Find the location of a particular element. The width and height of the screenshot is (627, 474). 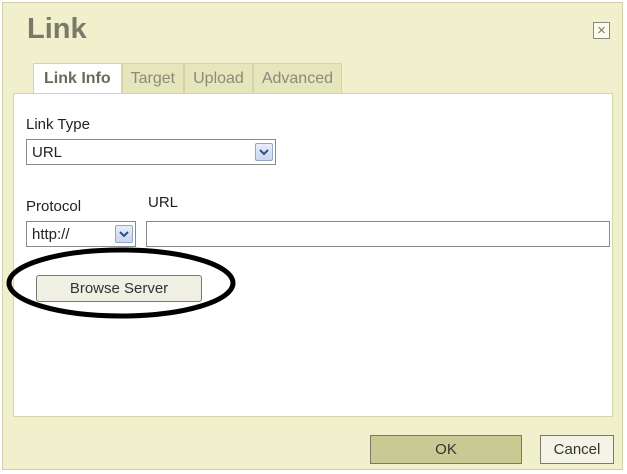

highlight-annotation is located at coordinates (121, 283).